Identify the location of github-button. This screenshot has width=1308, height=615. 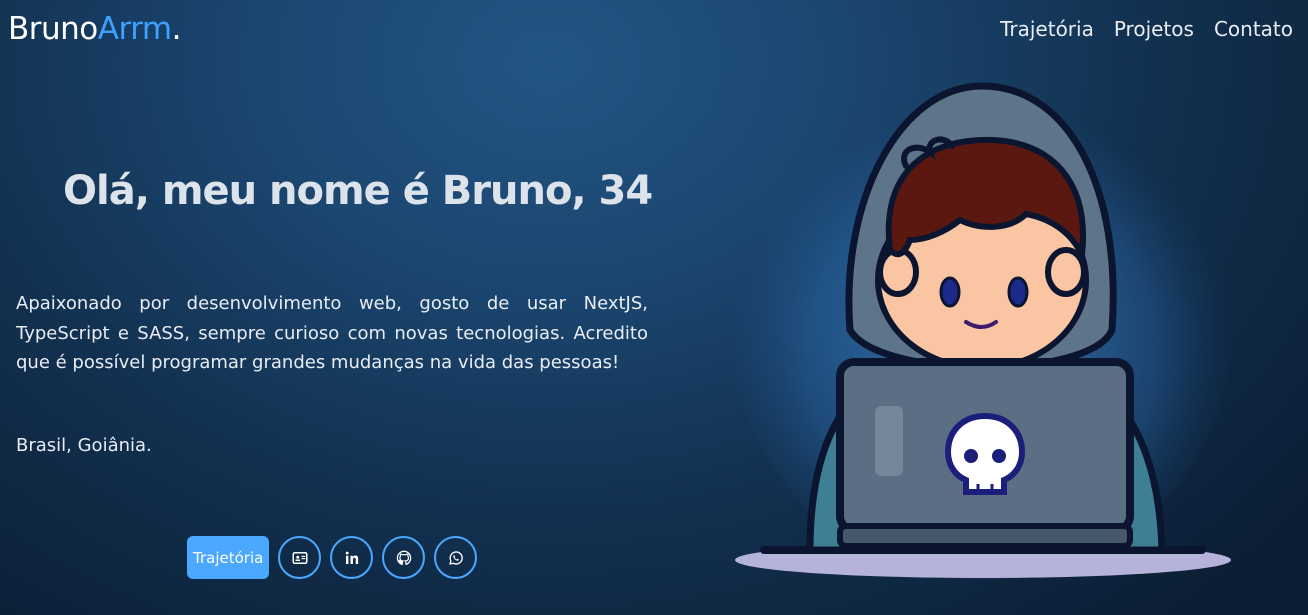
(404, 557).